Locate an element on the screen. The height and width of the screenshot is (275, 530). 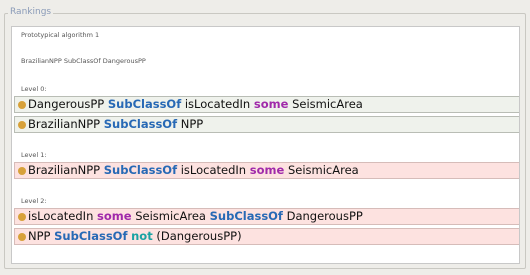
query-axiom: BrazilianNPP SubClassOf DangerousPP is located at coordinates (83, 61).